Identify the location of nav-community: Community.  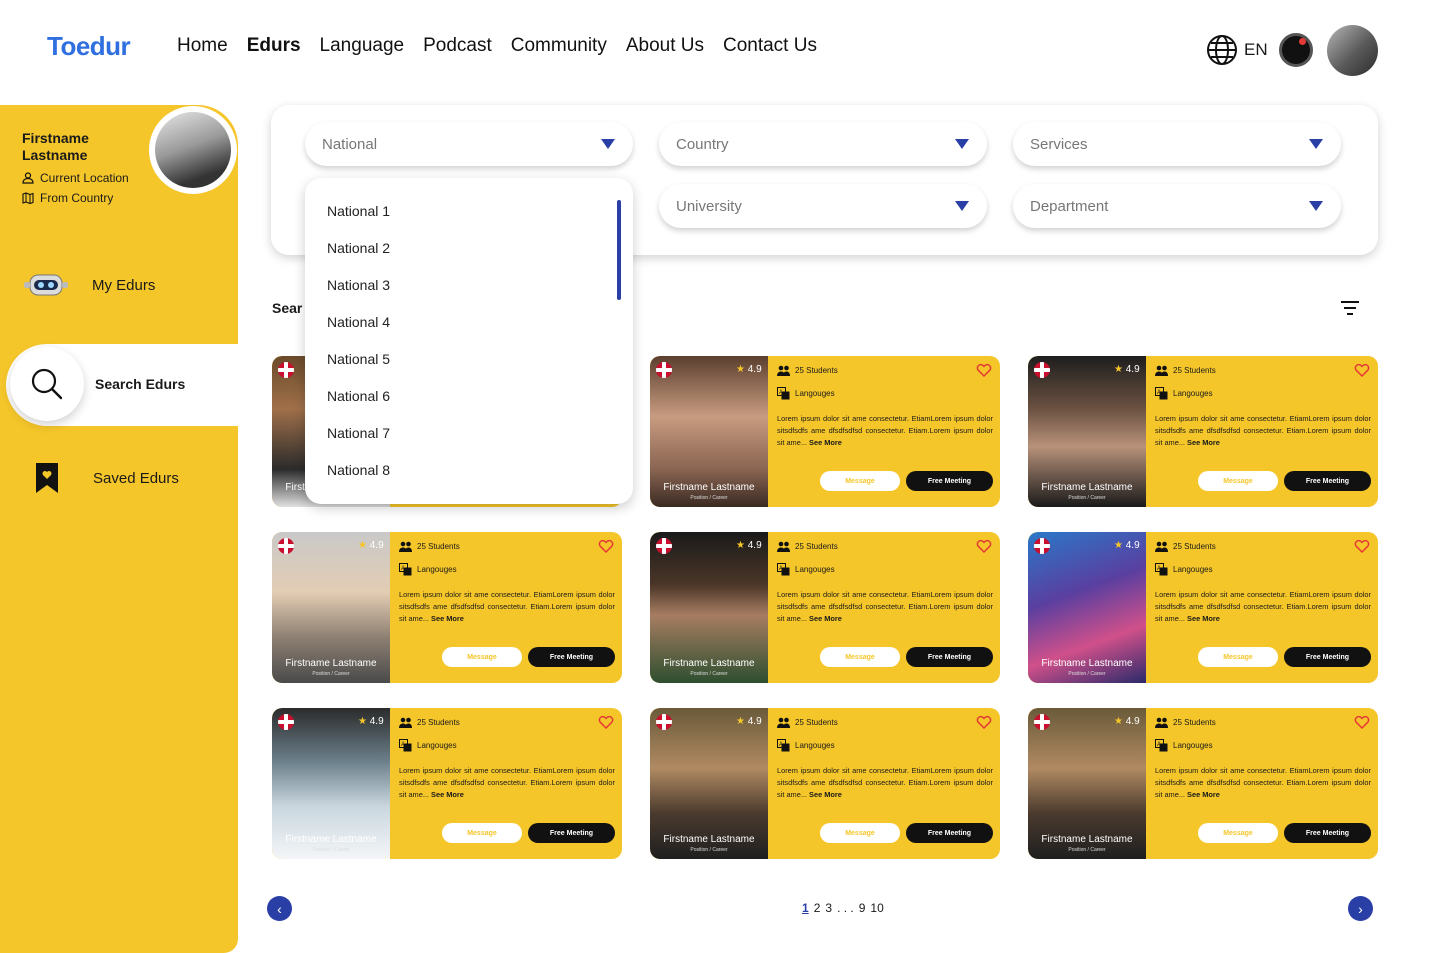
(559, 46).